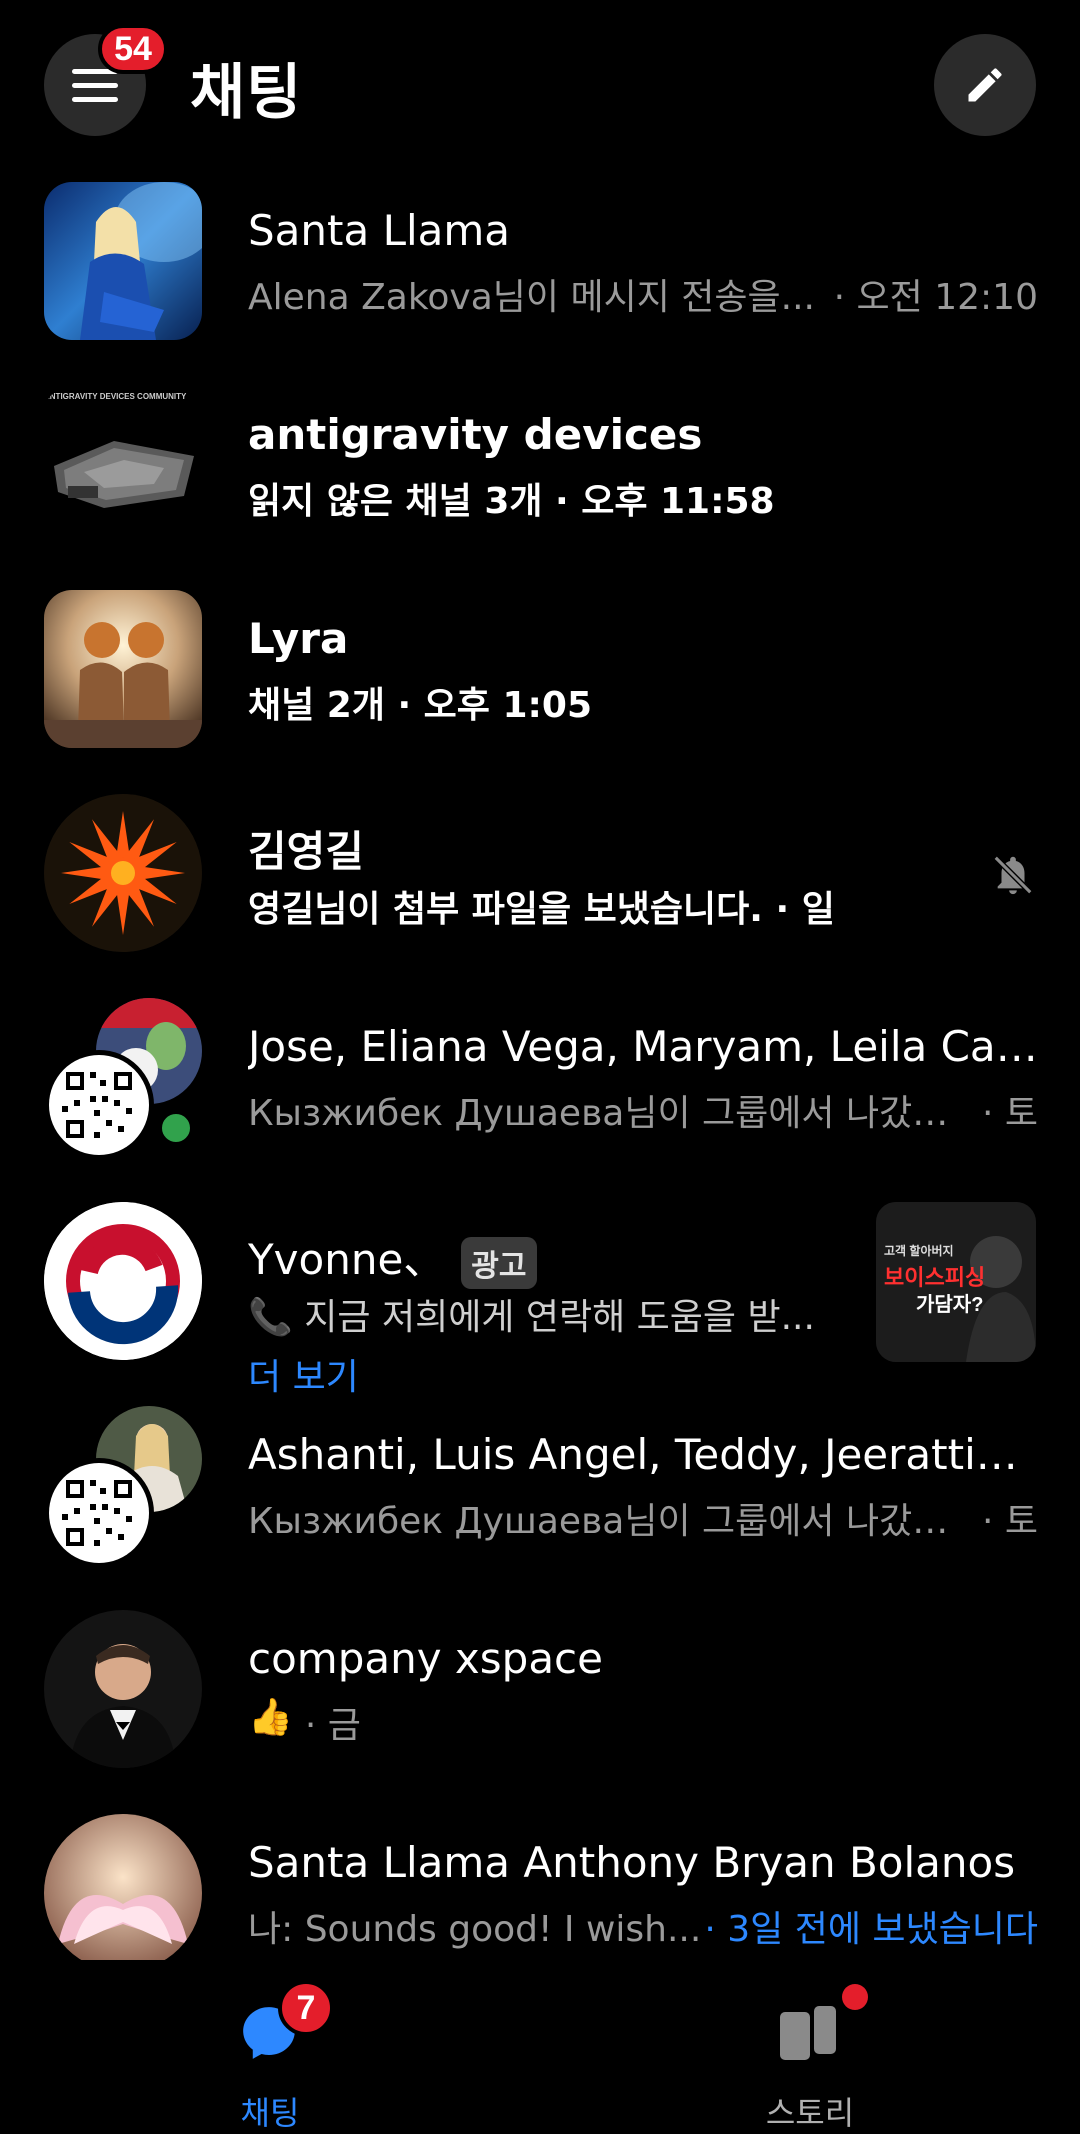 This screenshot has height=2134, width=1080. I want to click on chat-preview-line: 읽지 않은 채널 3개 · 오후 11:58, so click(643, 498).